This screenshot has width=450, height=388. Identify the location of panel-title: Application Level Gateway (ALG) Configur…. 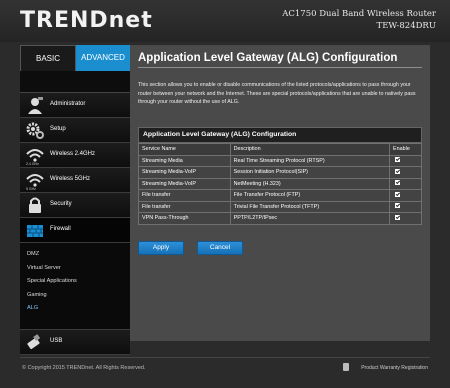
(280, 135).